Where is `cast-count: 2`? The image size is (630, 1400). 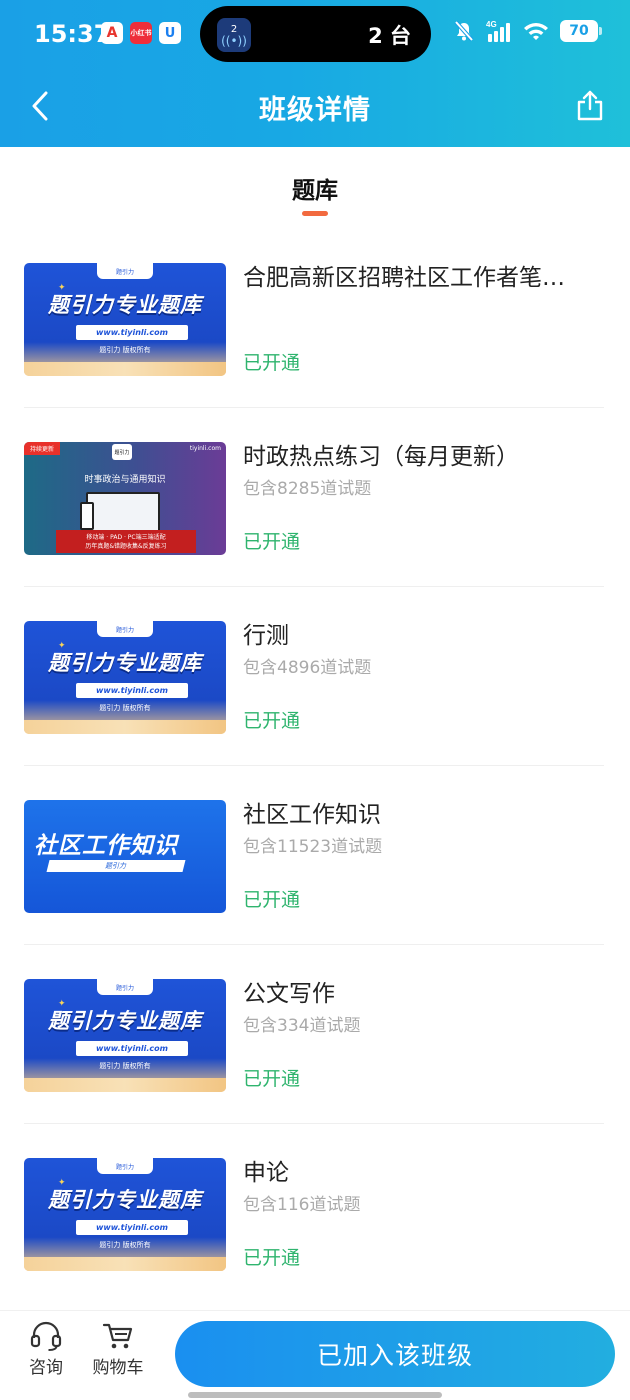 cast-count: 2 is located at coordinates (234, 29).